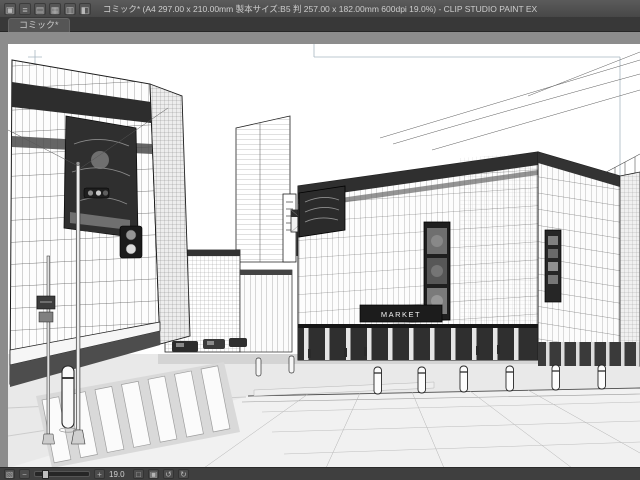 The image size is (640, 480). I want to click on document-tab-label: コミック*, so click(39, 25).